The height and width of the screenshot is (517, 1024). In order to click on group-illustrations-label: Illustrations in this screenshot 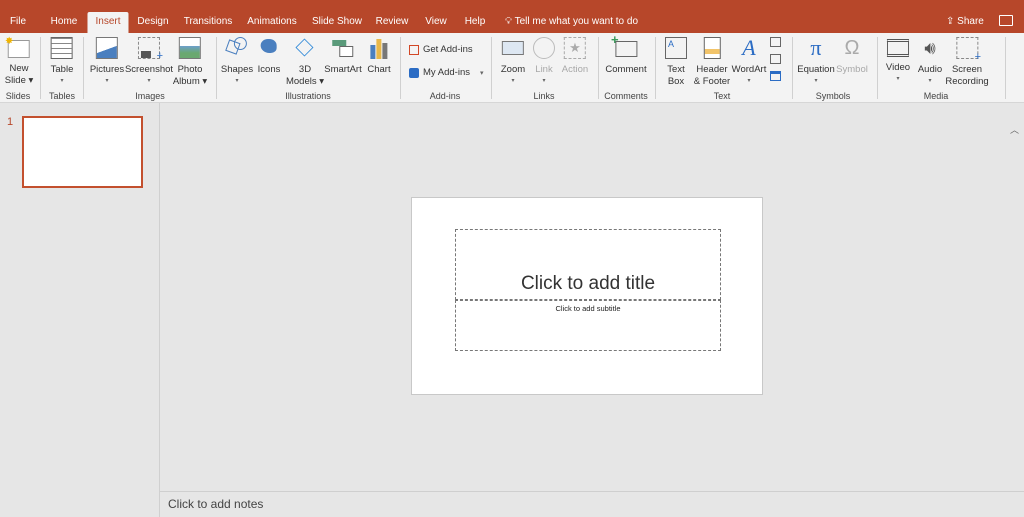, I will do `click(308, 96)`.